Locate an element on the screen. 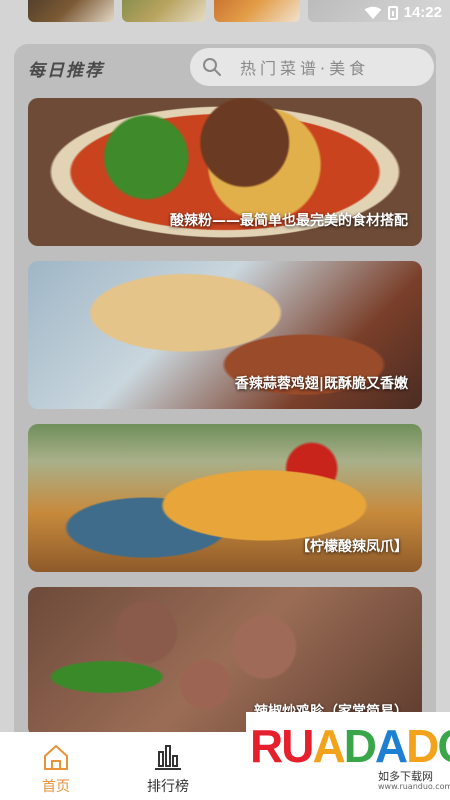 This screenshot has width=450, height=800. watermark-logo: RUADADO 如多下载网 www.ruanduo.com is located at coordinates (348, 756).